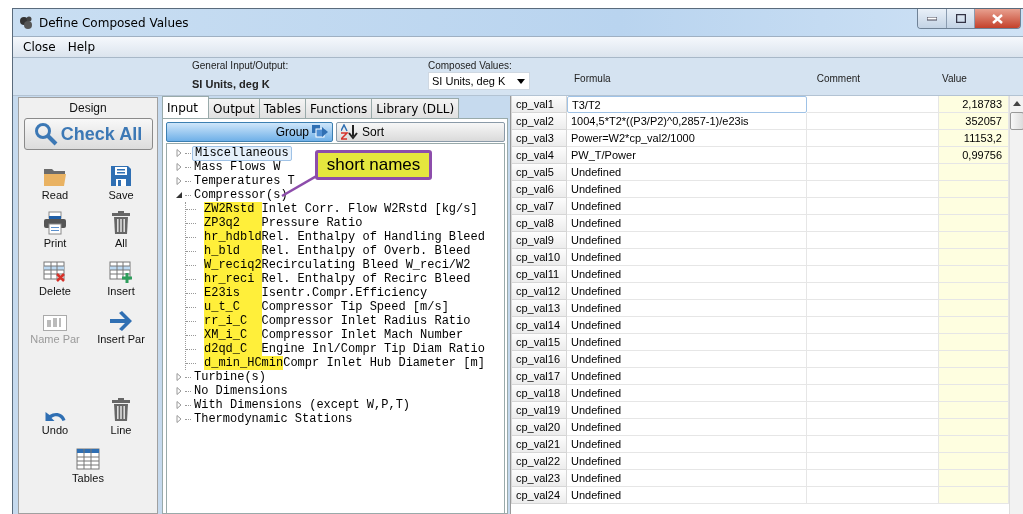 This screenshot has height=514, width=1023. I want to click on tree-item: No Dimensions, so click(241, 391).